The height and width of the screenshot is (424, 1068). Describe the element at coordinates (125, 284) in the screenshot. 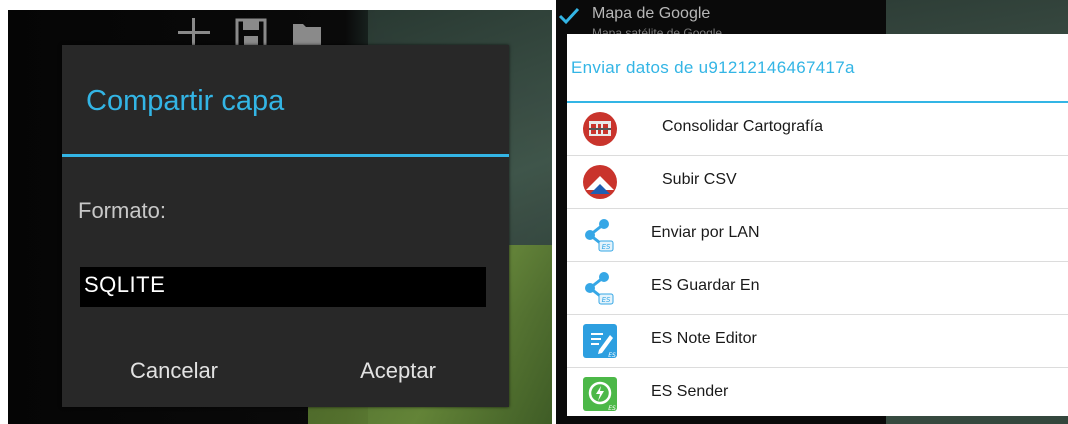

I see `format-value: SQLITE` at that location.